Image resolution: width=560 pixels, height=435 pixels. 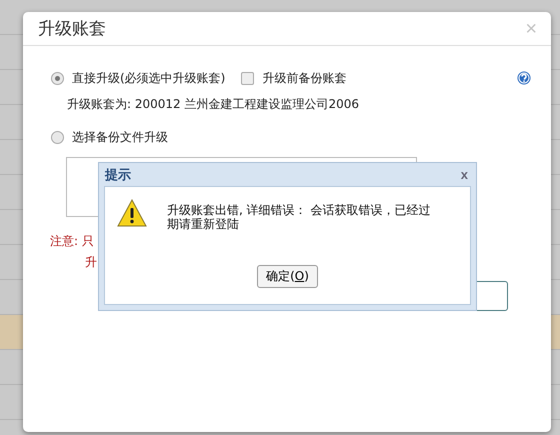 I want to click on option-label: 选择备份文件升级, so click(x=120, y=137).